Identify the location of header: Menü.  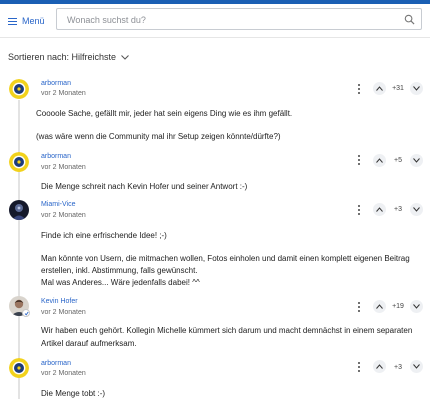
(215, 20).